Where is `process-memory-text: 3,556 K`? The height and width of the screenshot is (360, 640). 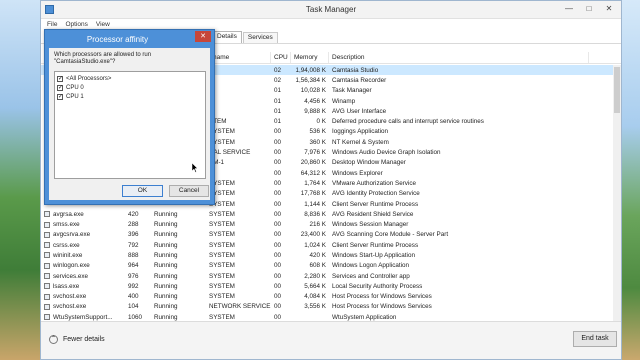 process-memory-text: 3,556 K is located at coordinates (315, 307).